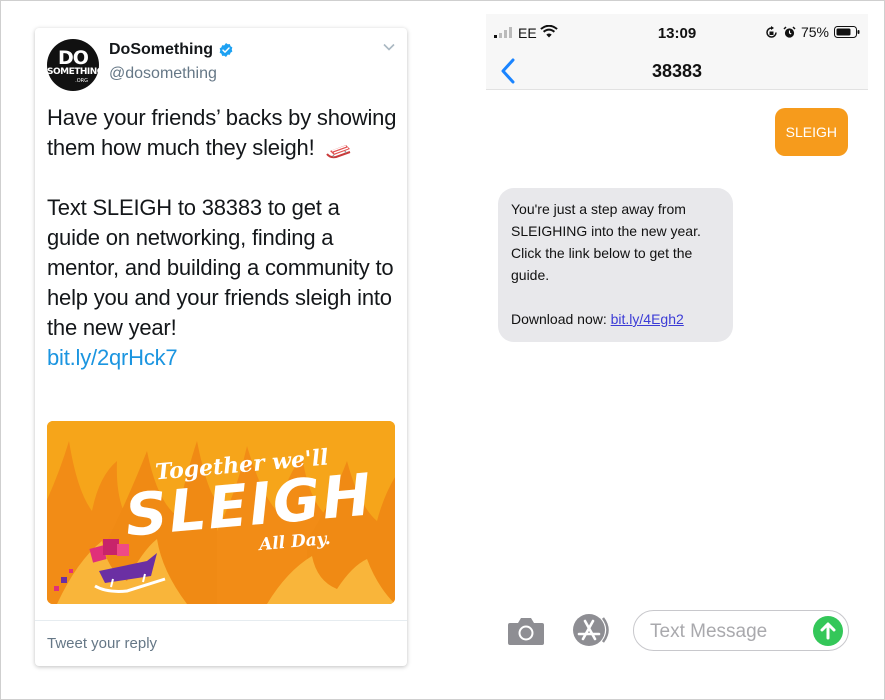  I want to click on reply-divider, so click(221, 620).